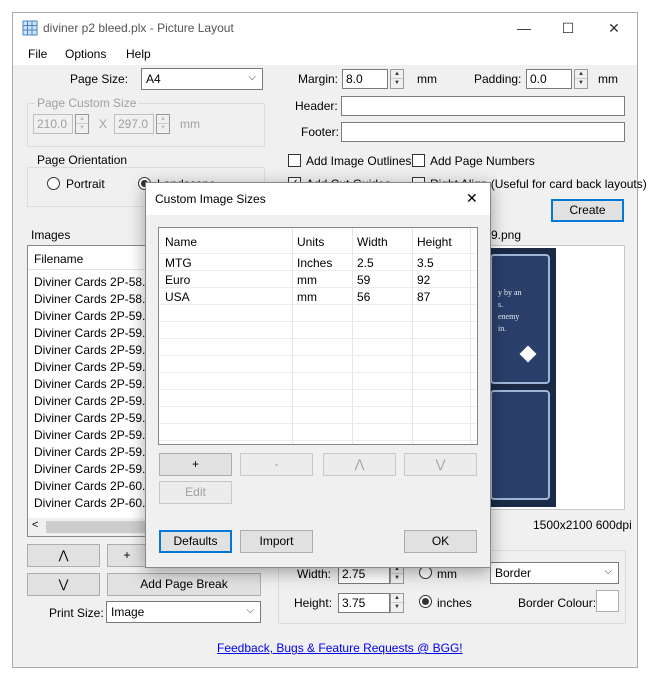 This screenshot has height=680, width=651. I want to click on border-colour-label: Border Colour:, so click(557, 603).